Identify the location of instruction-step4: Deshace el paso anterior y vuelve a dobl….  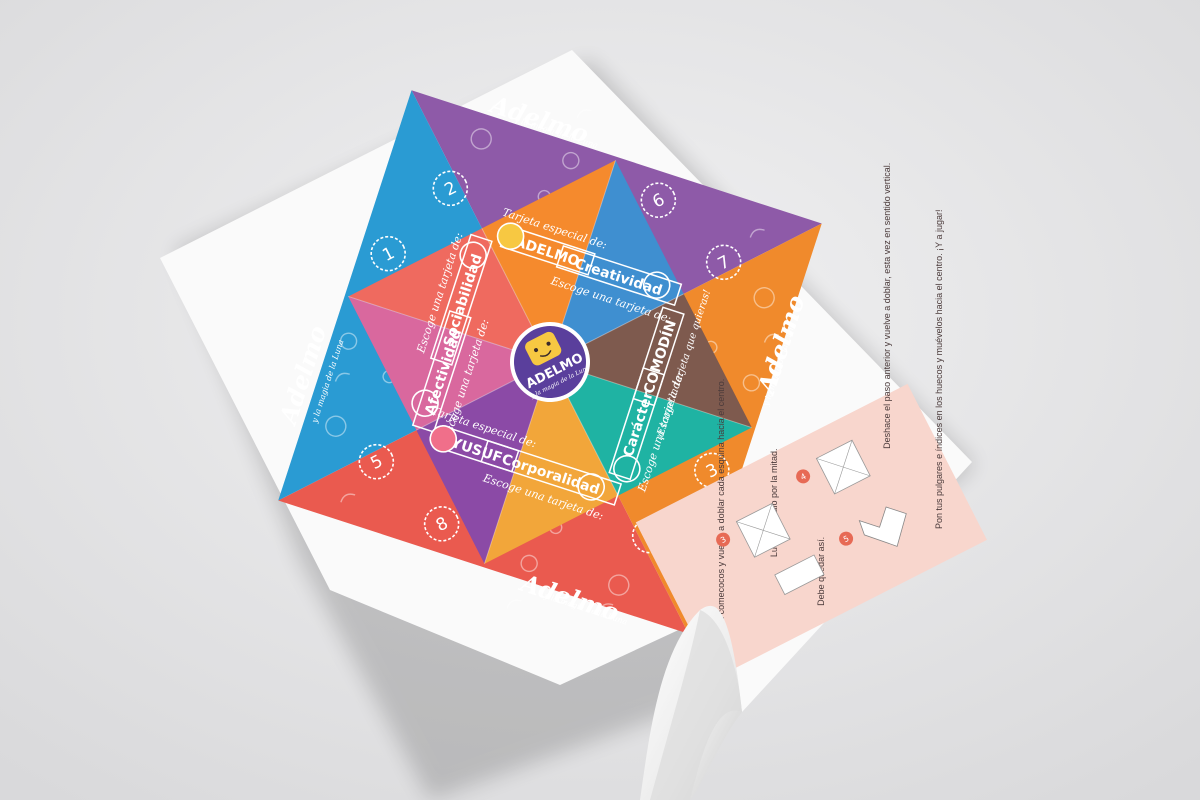
(887, 306).